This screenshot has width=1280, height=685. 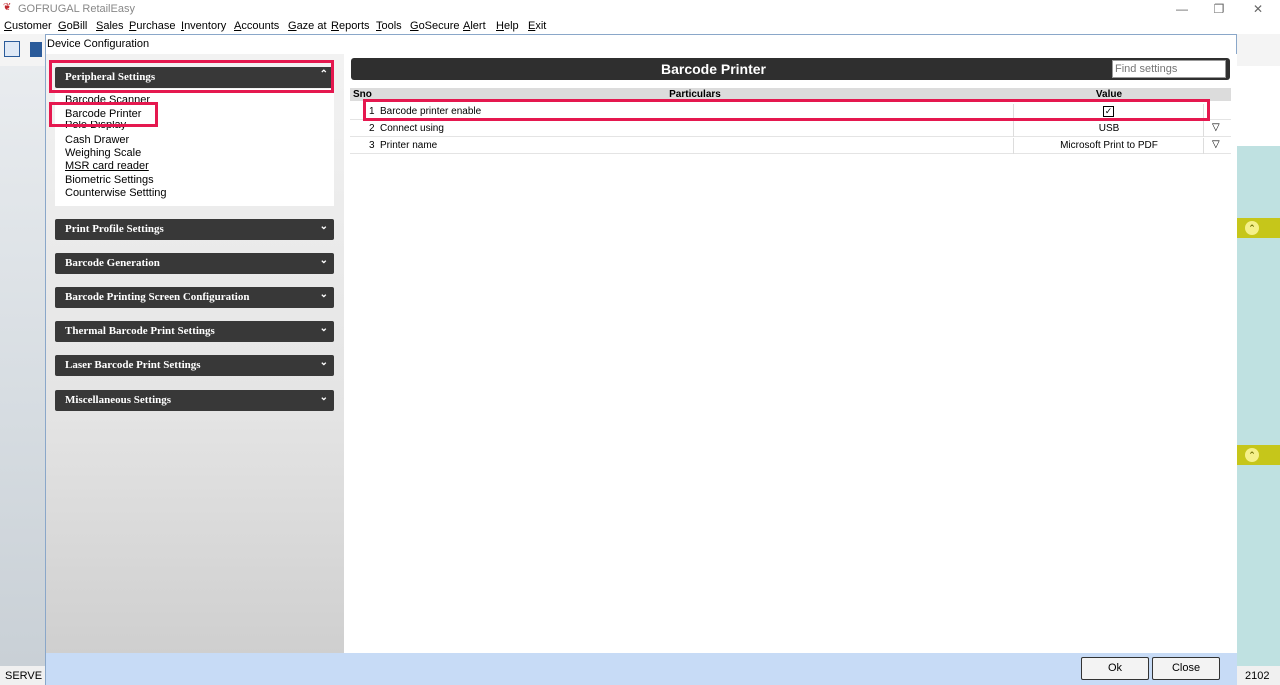 What do you see at coordinates (203, 26) in the screenshot?
I see `menu-inventory: Inventory` at bounding box center [203, 26].